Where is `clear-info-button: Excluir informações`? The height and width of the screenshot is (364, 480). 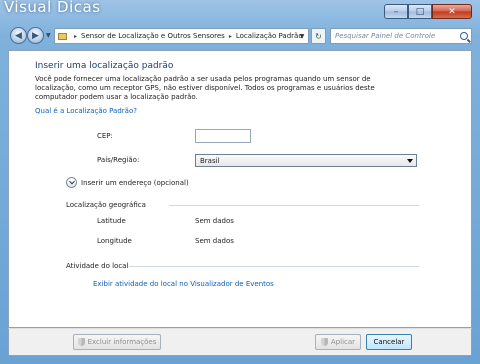 clear-info-button: Excluir informações is located at coordinates (117, 342).